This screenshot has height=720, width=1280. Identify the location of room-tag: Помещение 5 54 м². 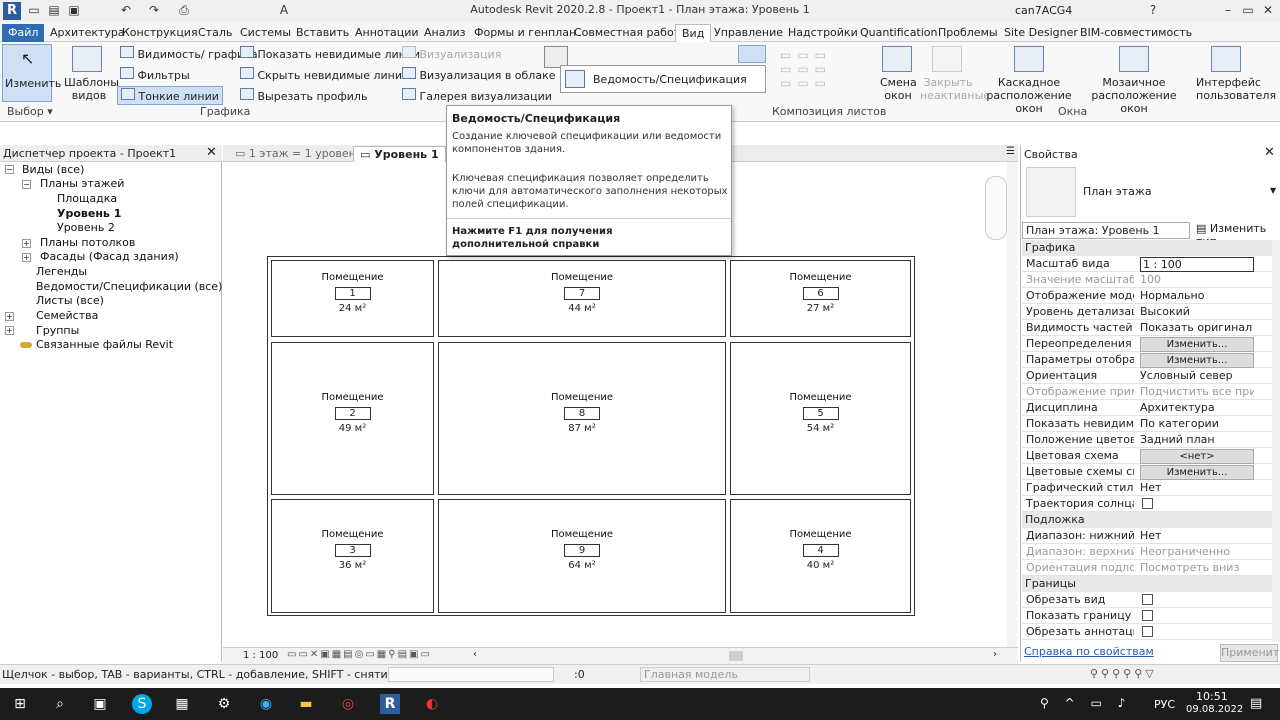
(820, 418).